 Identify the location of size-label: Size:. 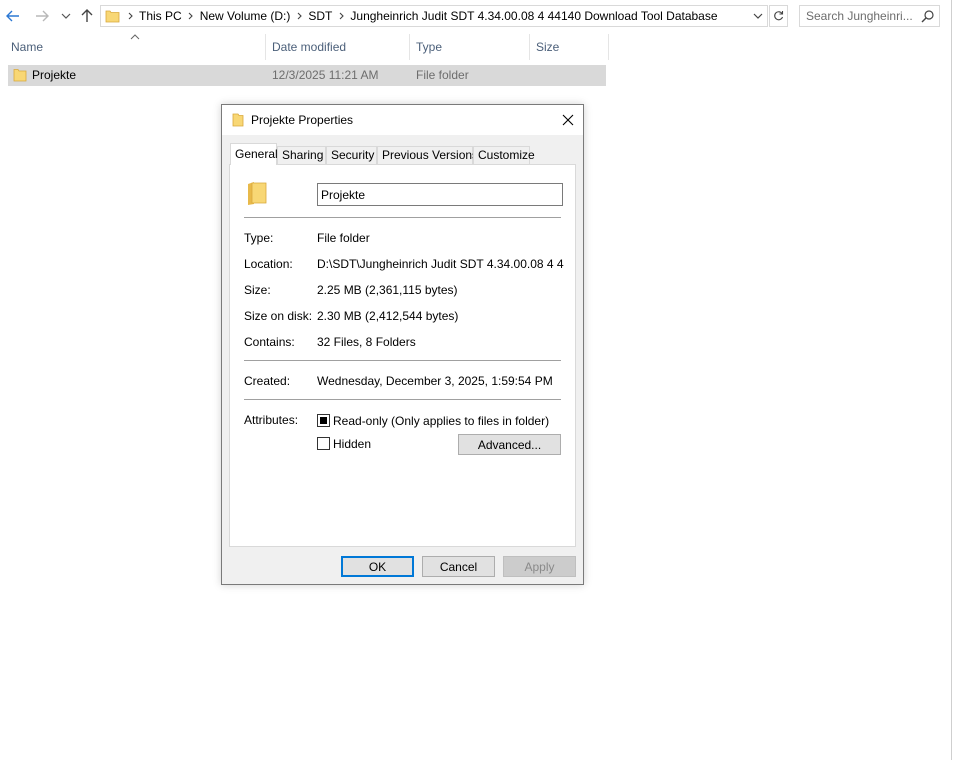
(257, 290).